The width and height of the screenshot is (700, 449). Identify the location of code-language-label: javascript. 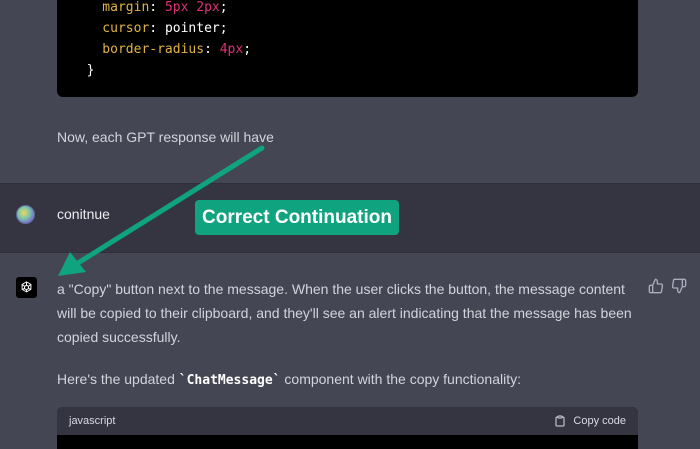
(92, 421).